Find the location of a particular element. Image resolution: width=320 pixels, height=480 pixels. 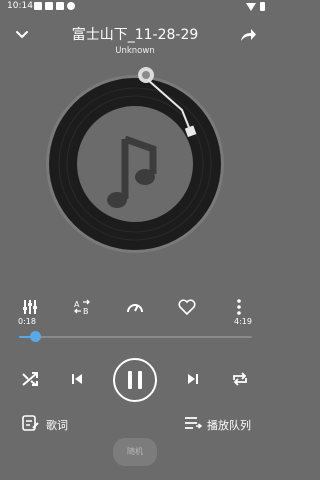

more-vertical-icon is located at coordinates (239, 307).